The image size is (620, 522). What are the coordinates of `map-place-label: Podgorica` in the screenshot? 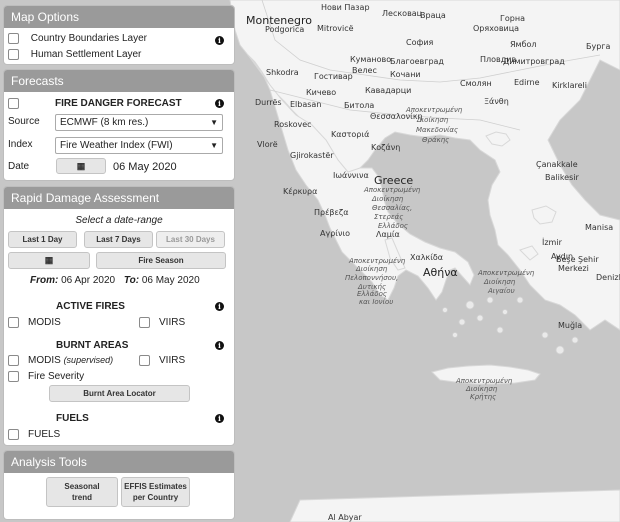 It's located at (285, 29).